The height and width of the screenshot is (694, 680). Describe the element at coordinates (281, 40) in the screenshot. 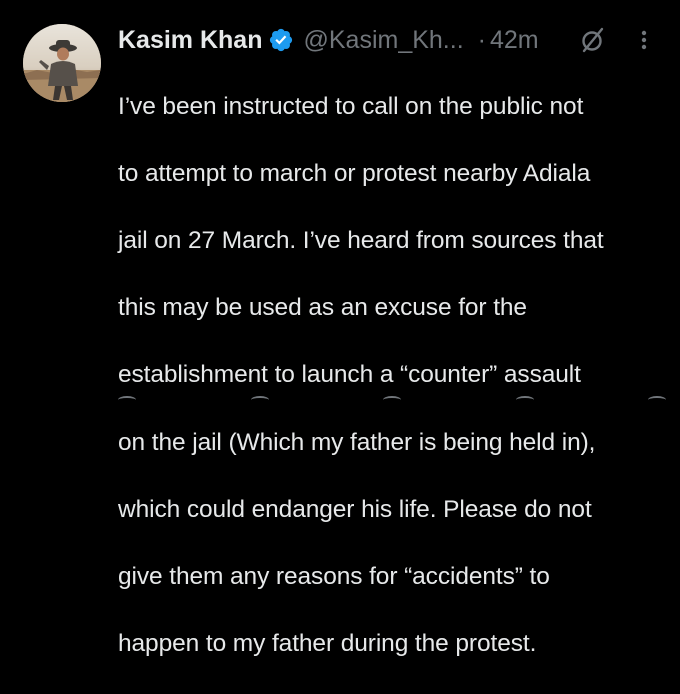

I see `verified-badge-icon` at that location.